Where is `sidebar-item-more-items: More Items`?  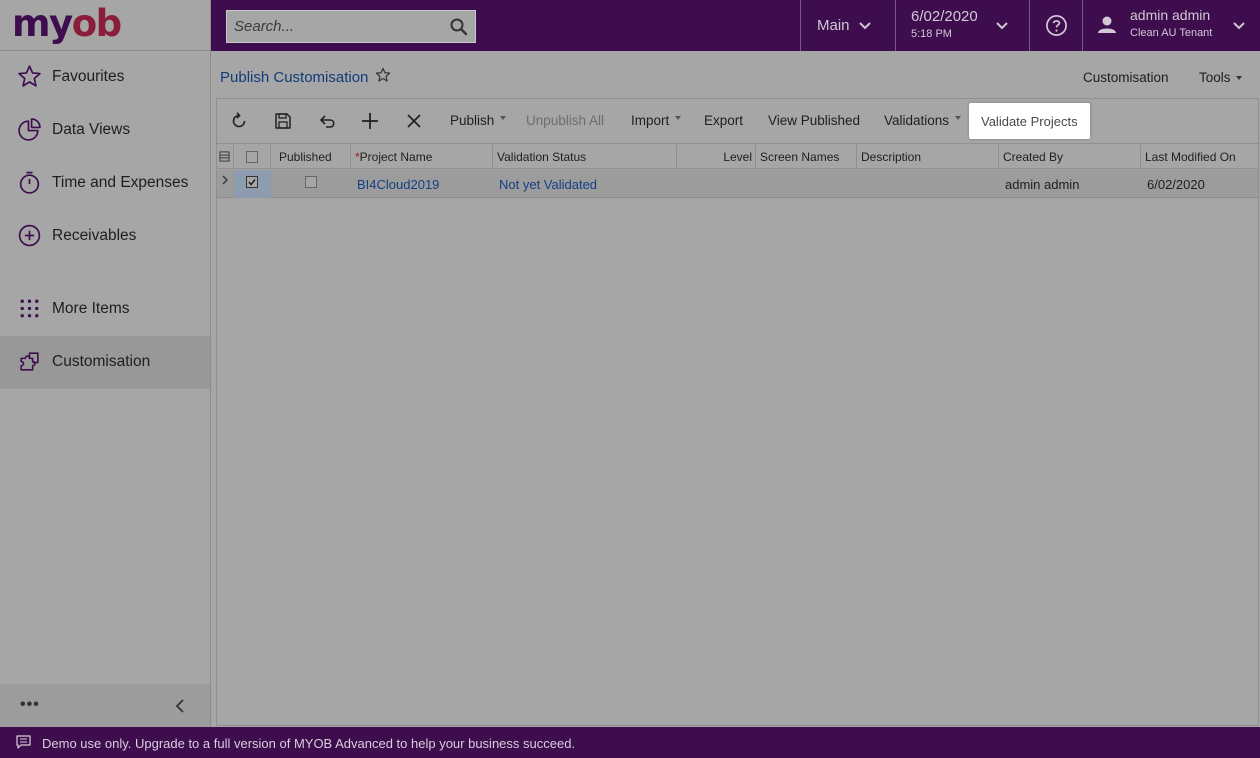
sidebar-item-more-items: More Items is located at coordinates (105, 309).